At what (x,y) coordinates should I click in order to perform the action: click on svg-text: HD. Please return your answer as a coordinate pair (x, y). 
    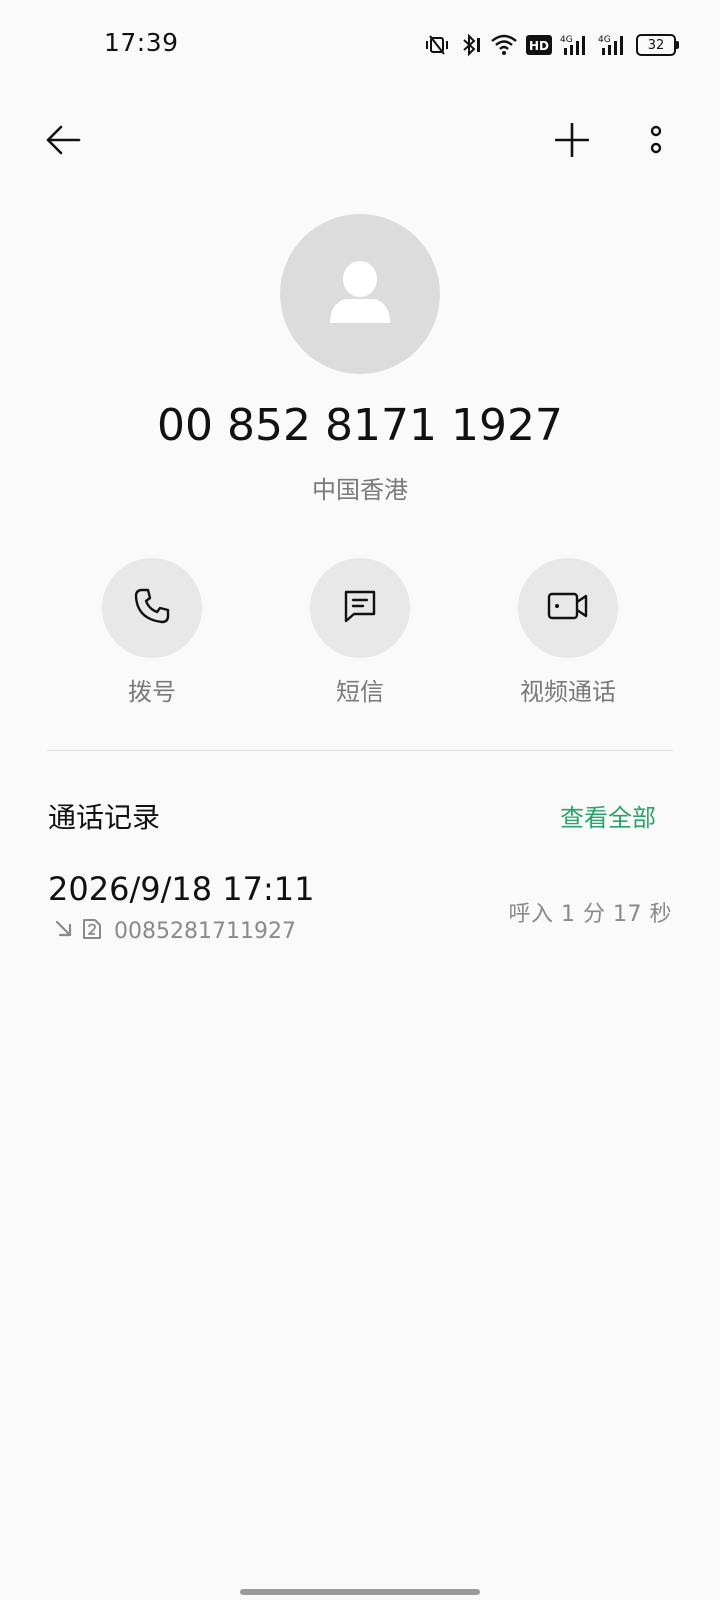
    Looking at the image, I should click on (539, 46).